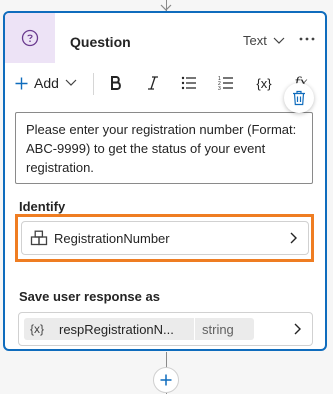  I want to click on bold-icon, so click(116, 83).